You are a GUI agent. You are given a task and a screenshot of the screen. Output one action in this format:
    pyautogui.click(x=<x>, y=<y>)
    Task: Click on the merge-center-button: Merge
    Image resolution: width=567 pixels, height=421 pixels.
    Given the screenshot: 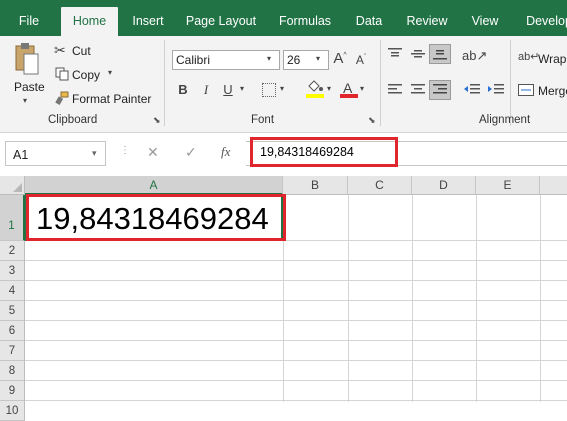 What is the action you would take?
    pyautogui.click(x=542, y=91)
    